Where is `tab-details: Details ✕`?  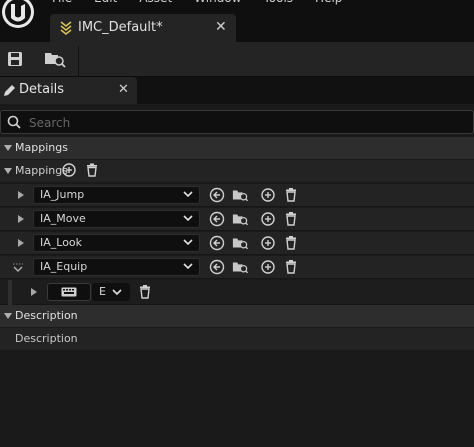
tab-details: Details ✕ is located at coordinates (68, 90).